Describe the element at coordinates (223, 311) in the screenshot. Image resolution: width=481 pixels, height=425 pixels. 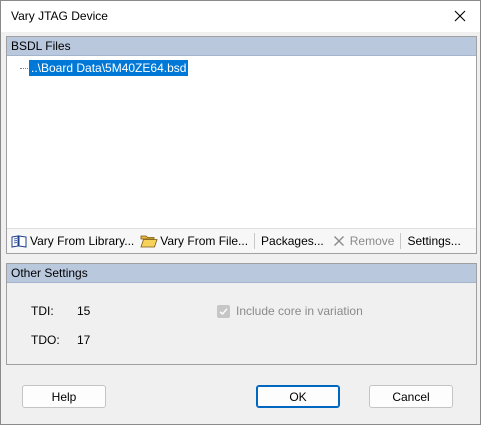
I see `checkmark-icon` at that location.